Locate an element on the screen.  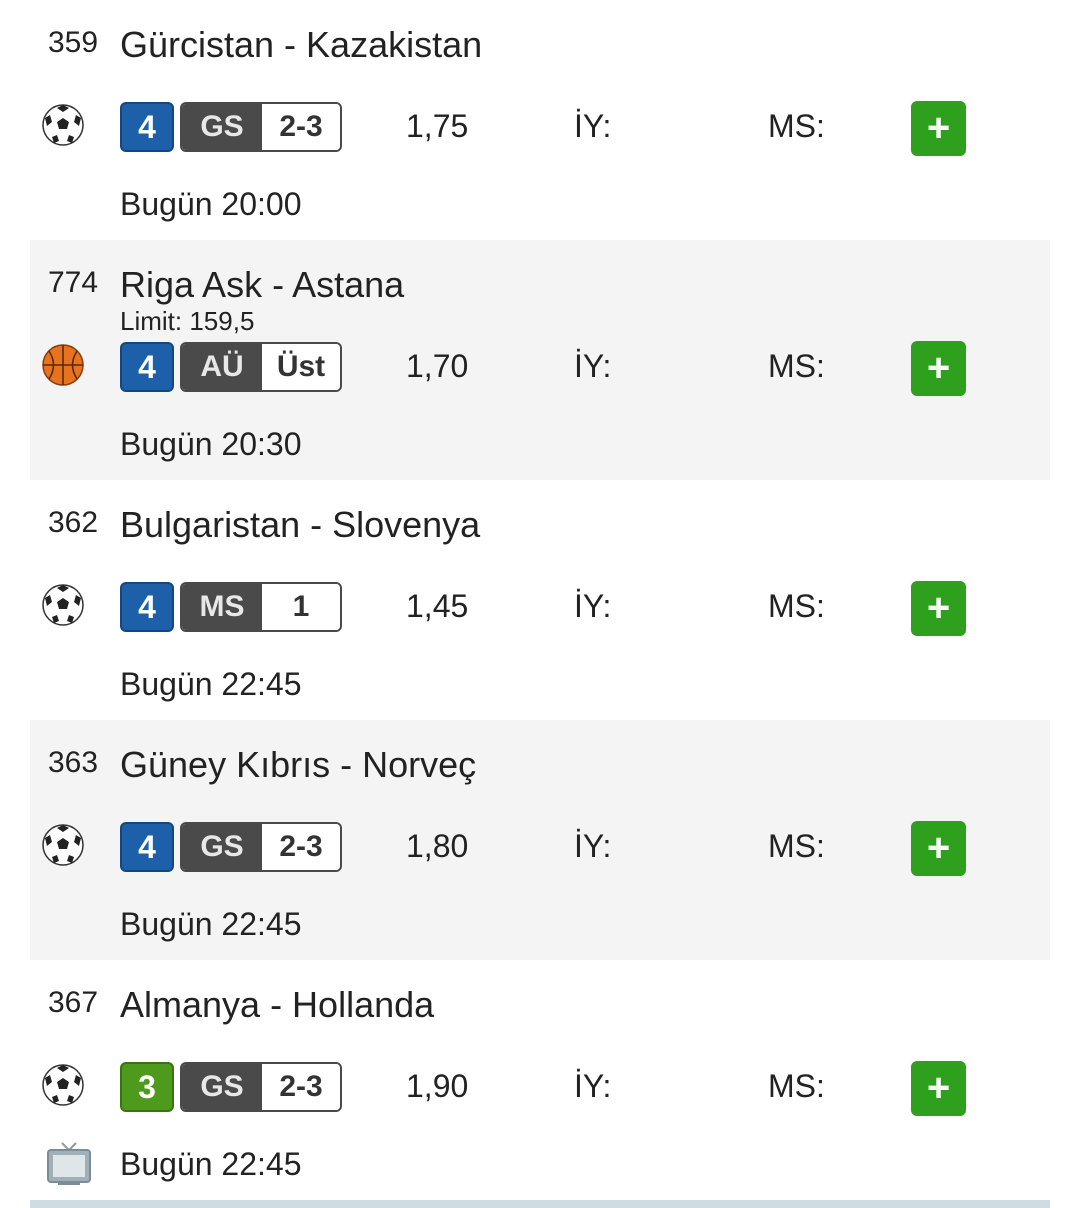
list-bottom-divider is located at coordinates (540, 1204).